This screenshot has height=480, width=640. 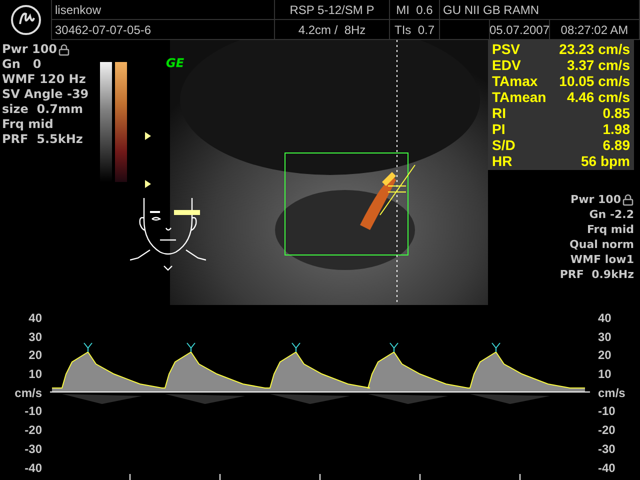 I want to click on measurement-label: TAmean, so click(x=519, y=97).